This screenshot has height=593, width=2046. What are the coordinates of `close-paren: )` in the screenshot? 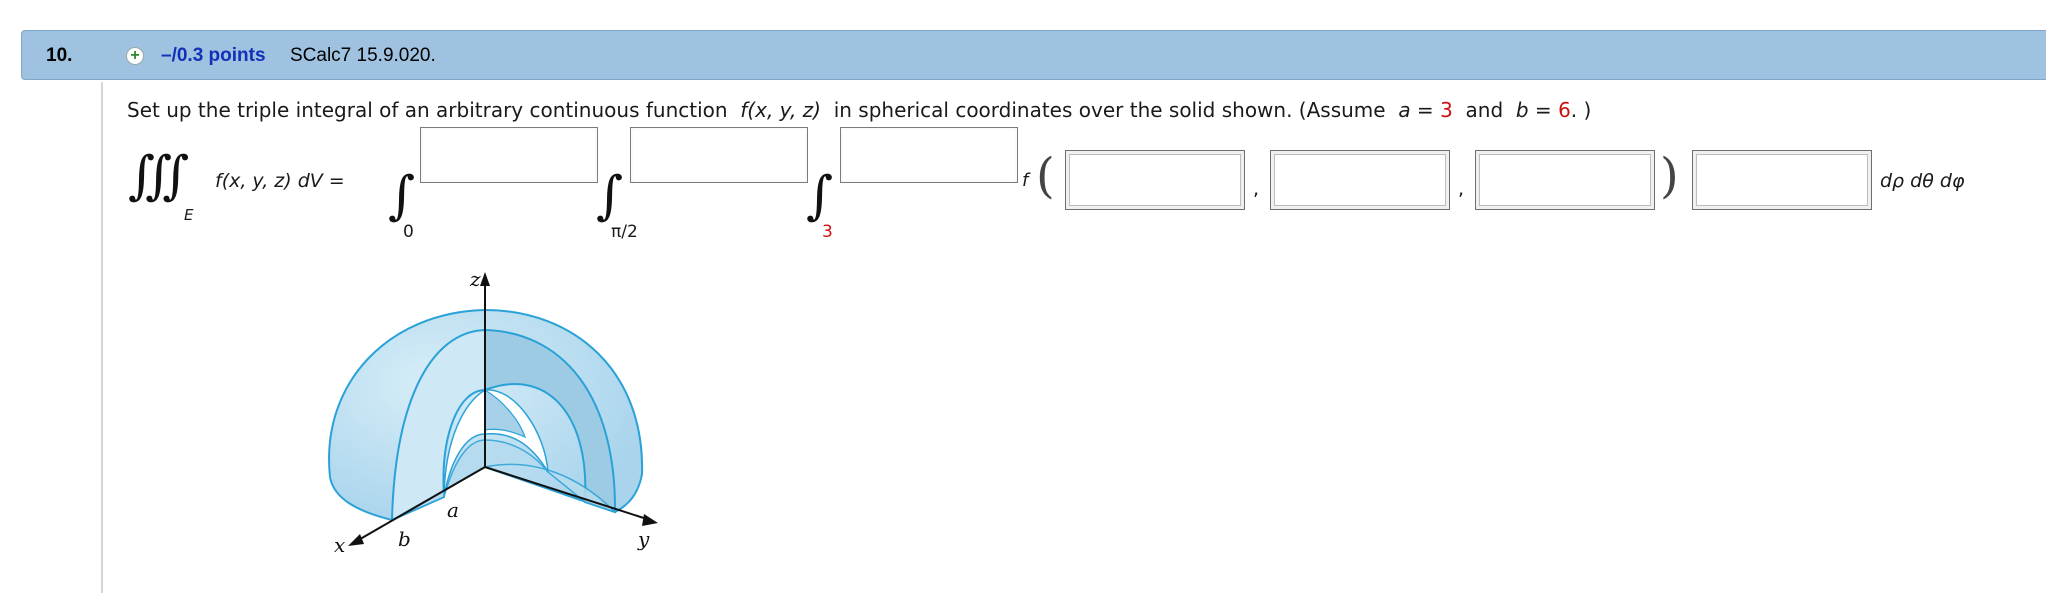 It's located at (1669, 176).